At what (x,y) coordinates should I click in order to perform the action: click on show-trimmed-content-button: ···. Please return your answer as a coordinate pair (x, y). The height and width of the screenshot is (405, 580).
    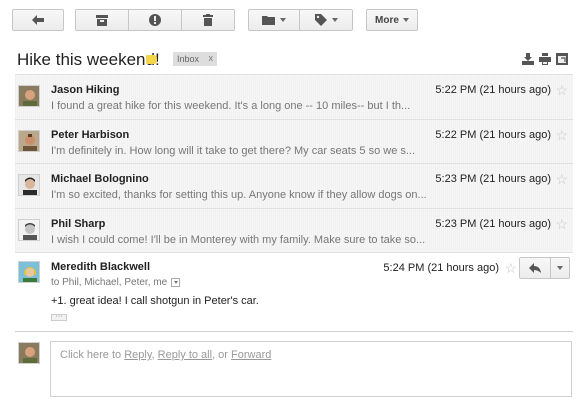
    Looking at the image, I should click on (59, 317).